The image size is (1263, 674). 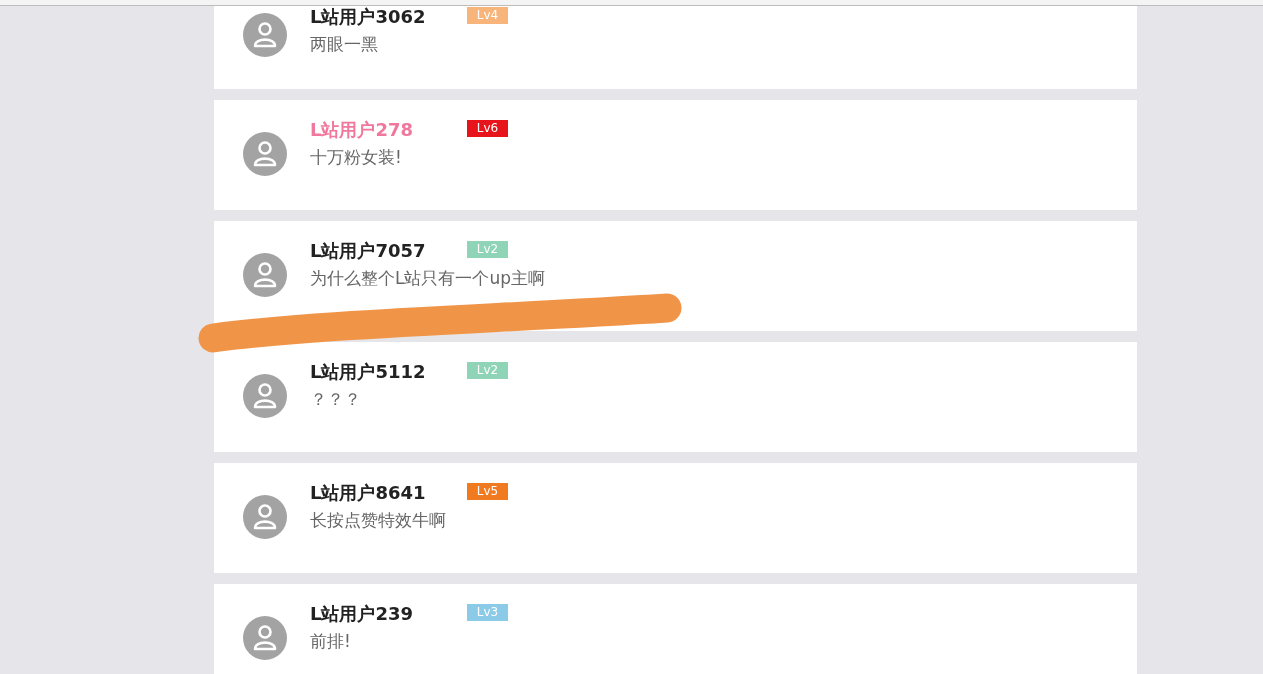 I want to click on comment-text: 前排!, so click(x=331, y=641).